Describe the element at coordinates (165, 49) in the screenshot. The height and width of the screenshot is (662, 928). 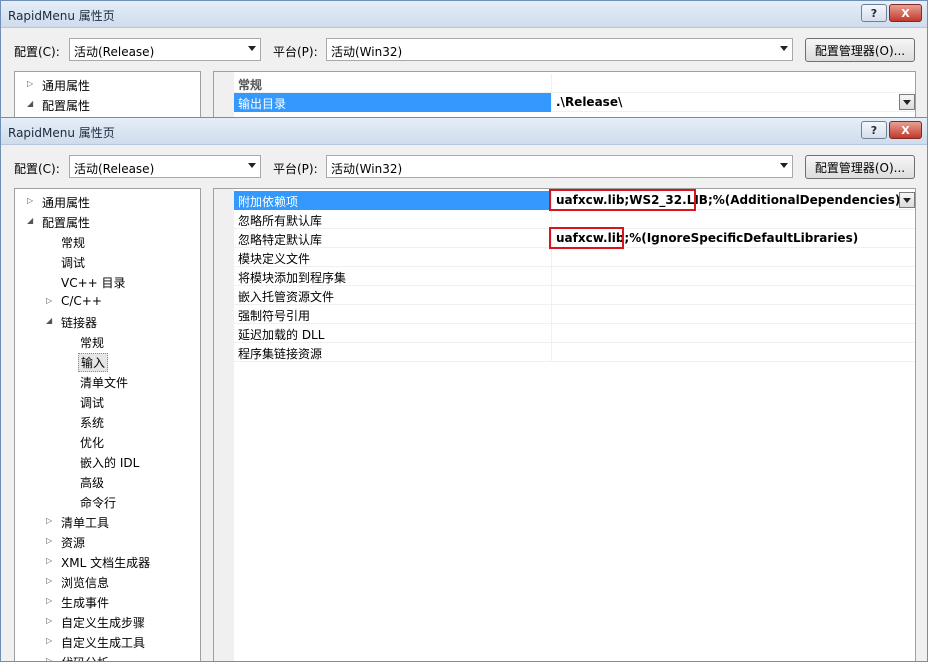
I see `back-config-combo: 活动(Release)` at that location.